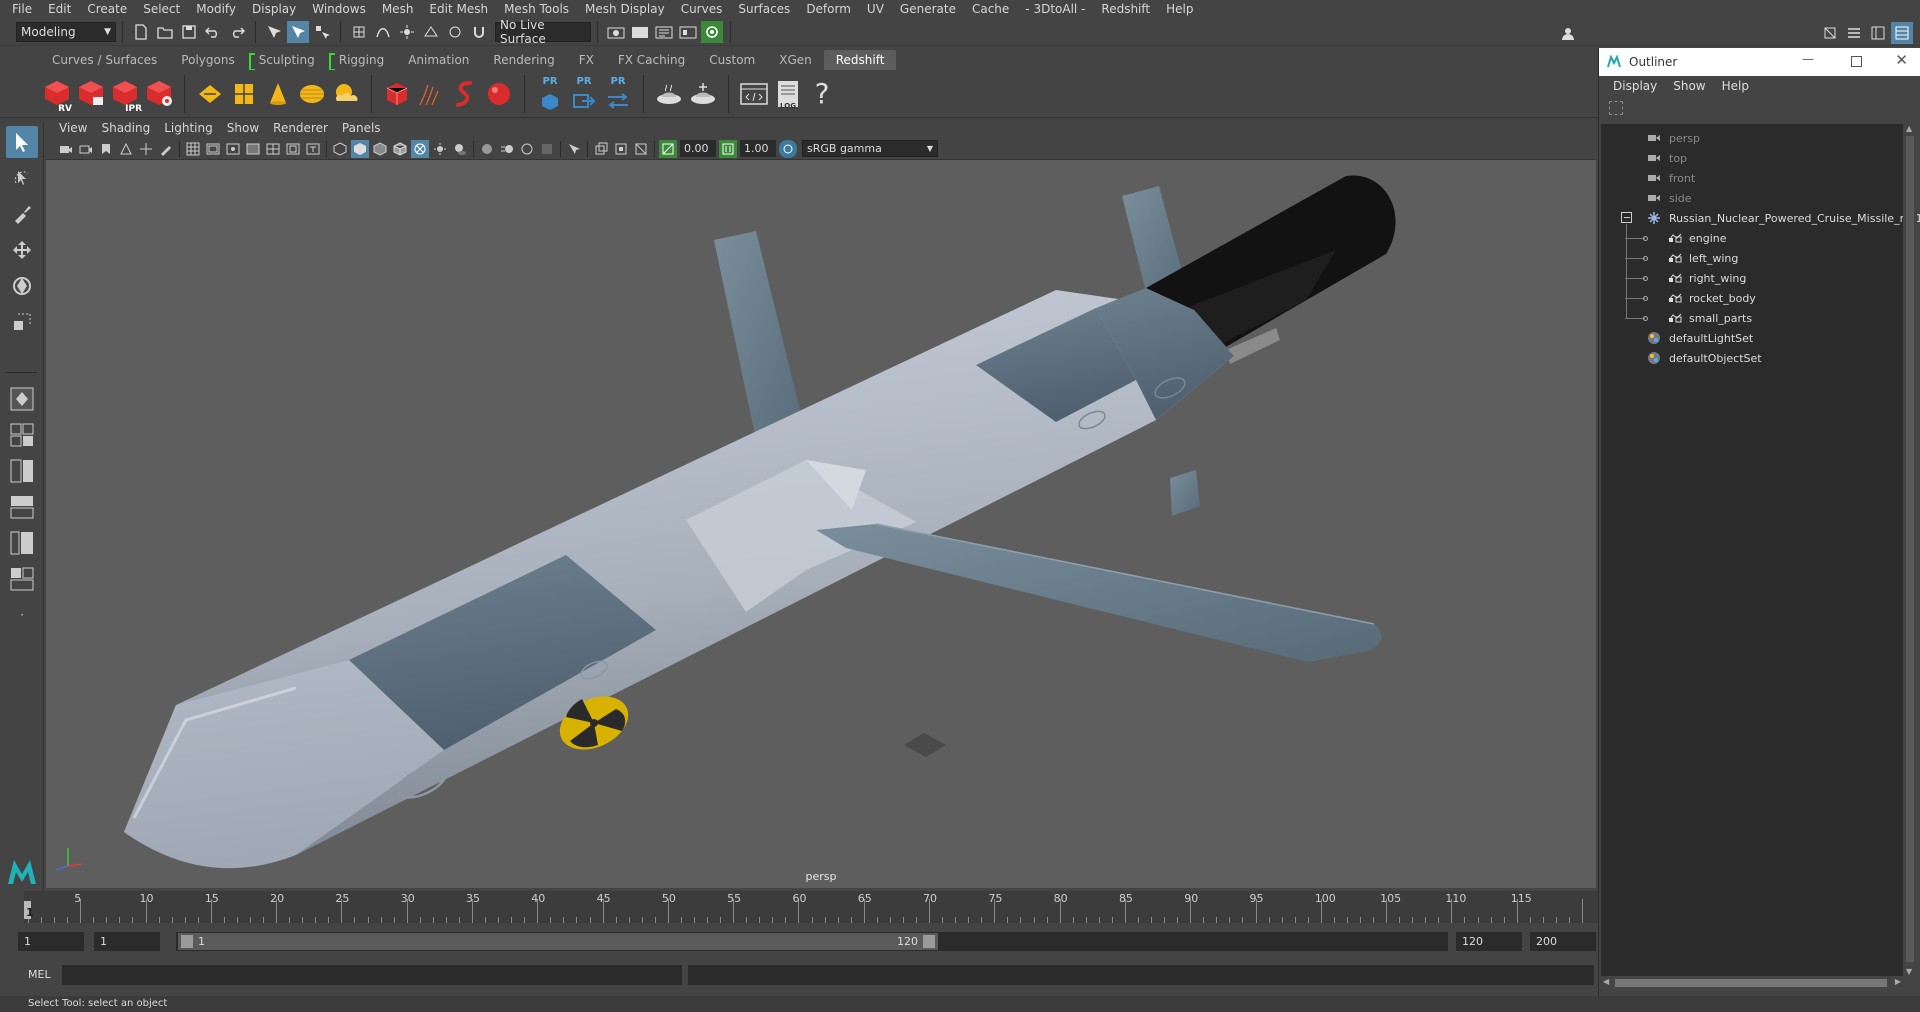 The height and width of the screenshot is (1012, 1920). I want to click on menu-cache: Cache, so click(990, 9).